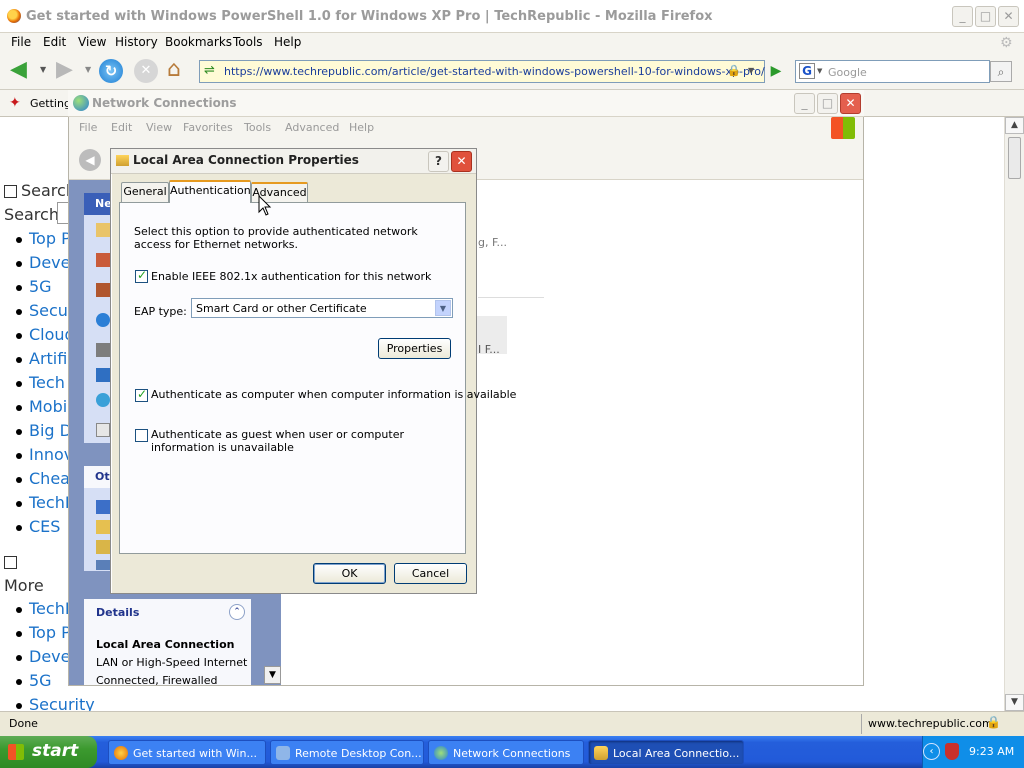  Describe the element at coordinates (807, 71) in the screenshot. I see `google-engine-icon: G` at that location.